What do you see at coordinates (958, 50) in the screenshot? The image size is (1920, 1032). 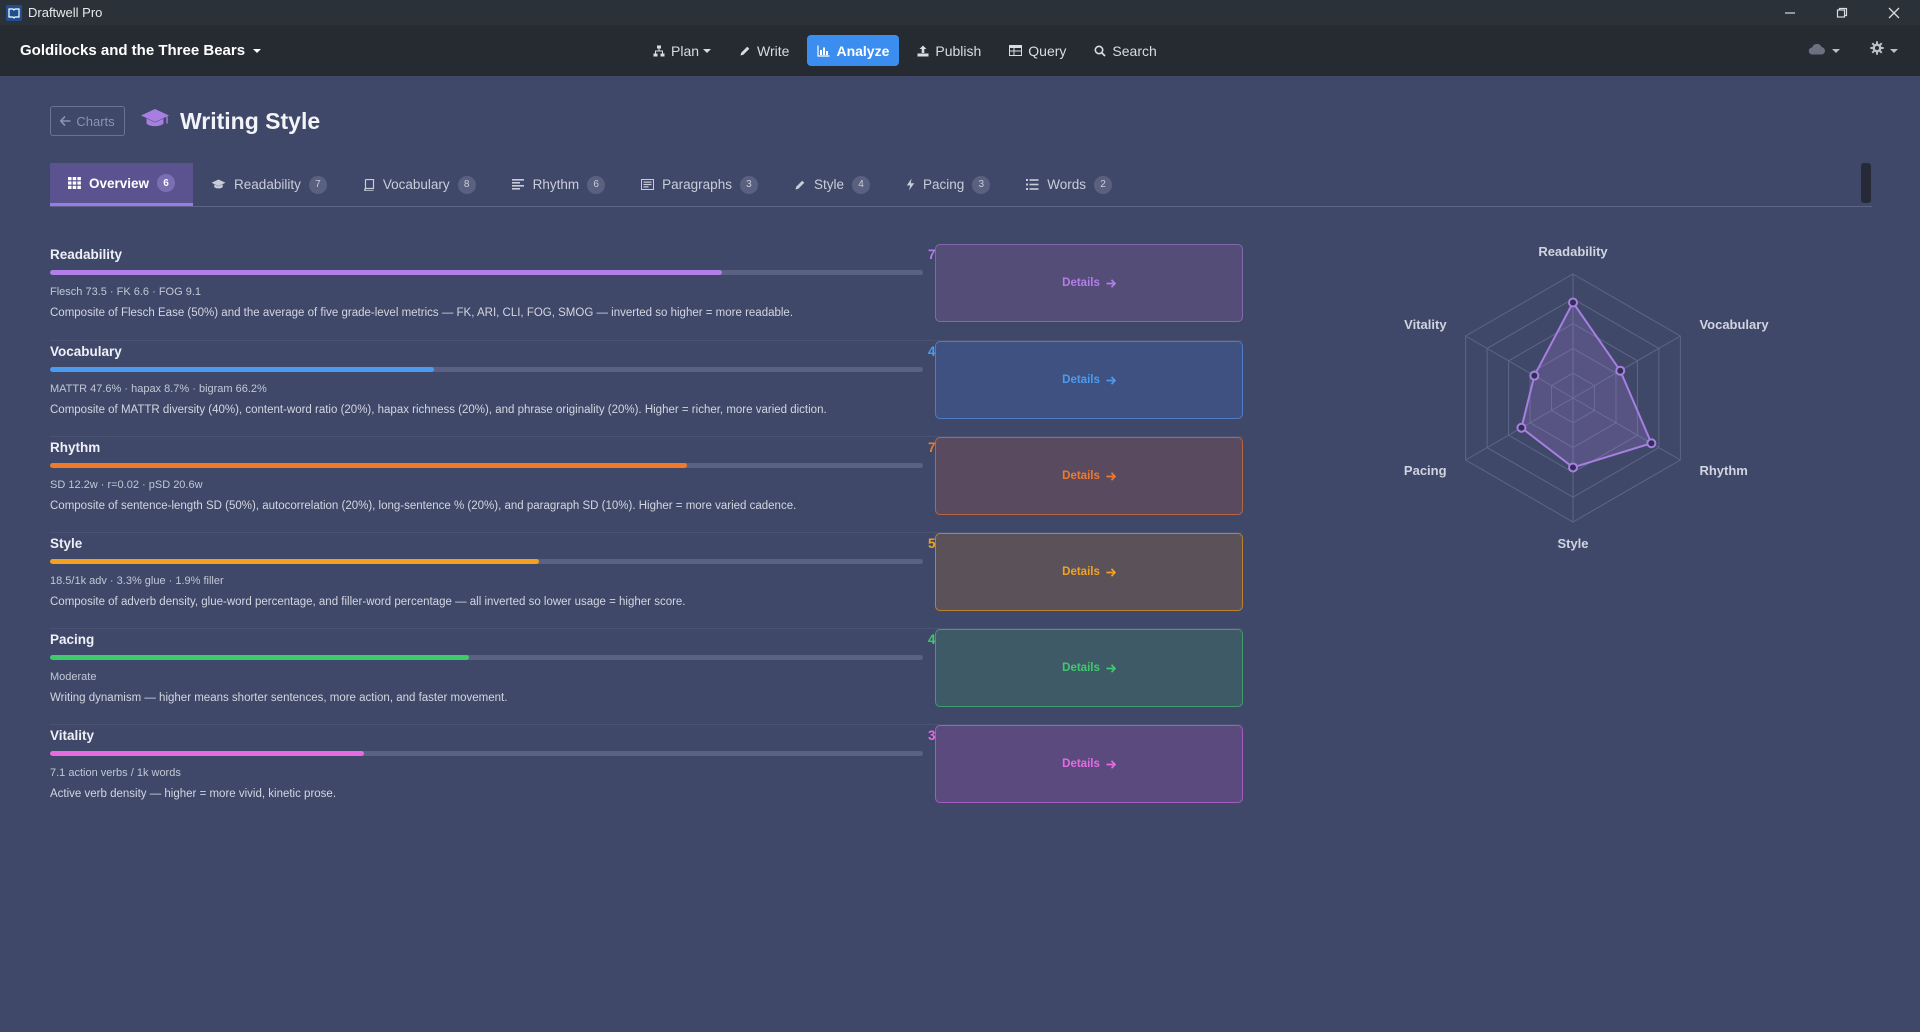 I see `nav-publish-label: Publish` at bounding box center [958, 50].